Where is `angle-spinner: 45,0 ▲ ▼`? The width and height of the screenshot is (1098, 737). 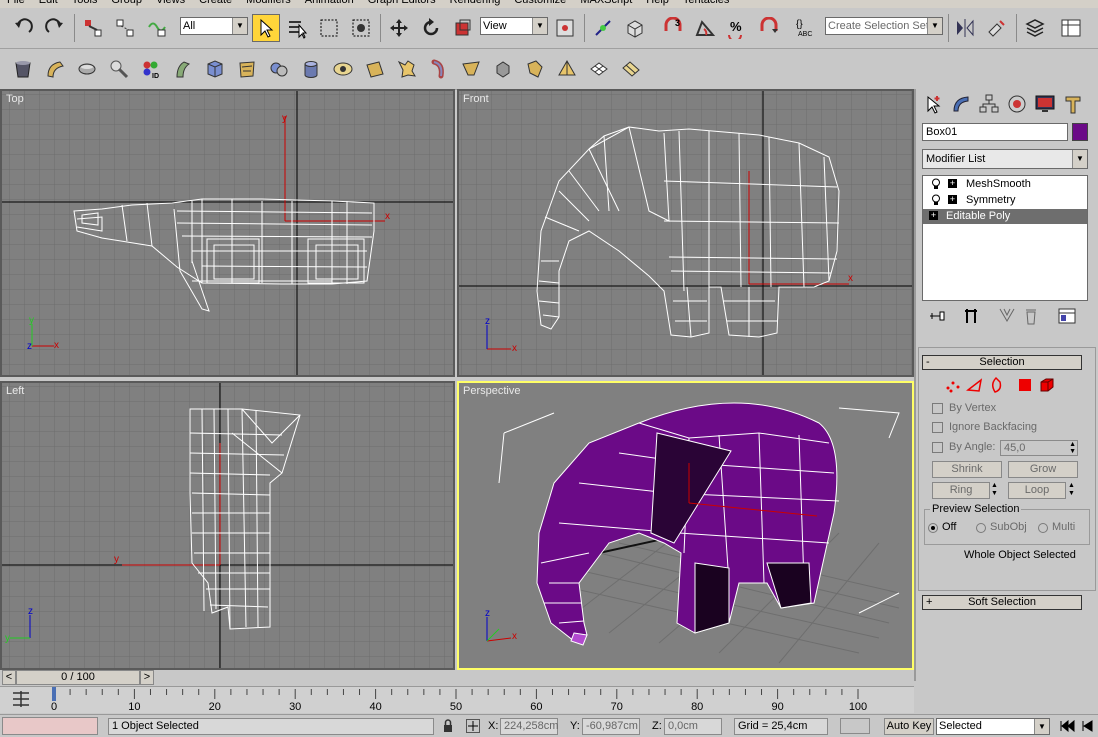
angle-spinner: 45,0 ▲ ▼ is located at coordinates (1039, 448).